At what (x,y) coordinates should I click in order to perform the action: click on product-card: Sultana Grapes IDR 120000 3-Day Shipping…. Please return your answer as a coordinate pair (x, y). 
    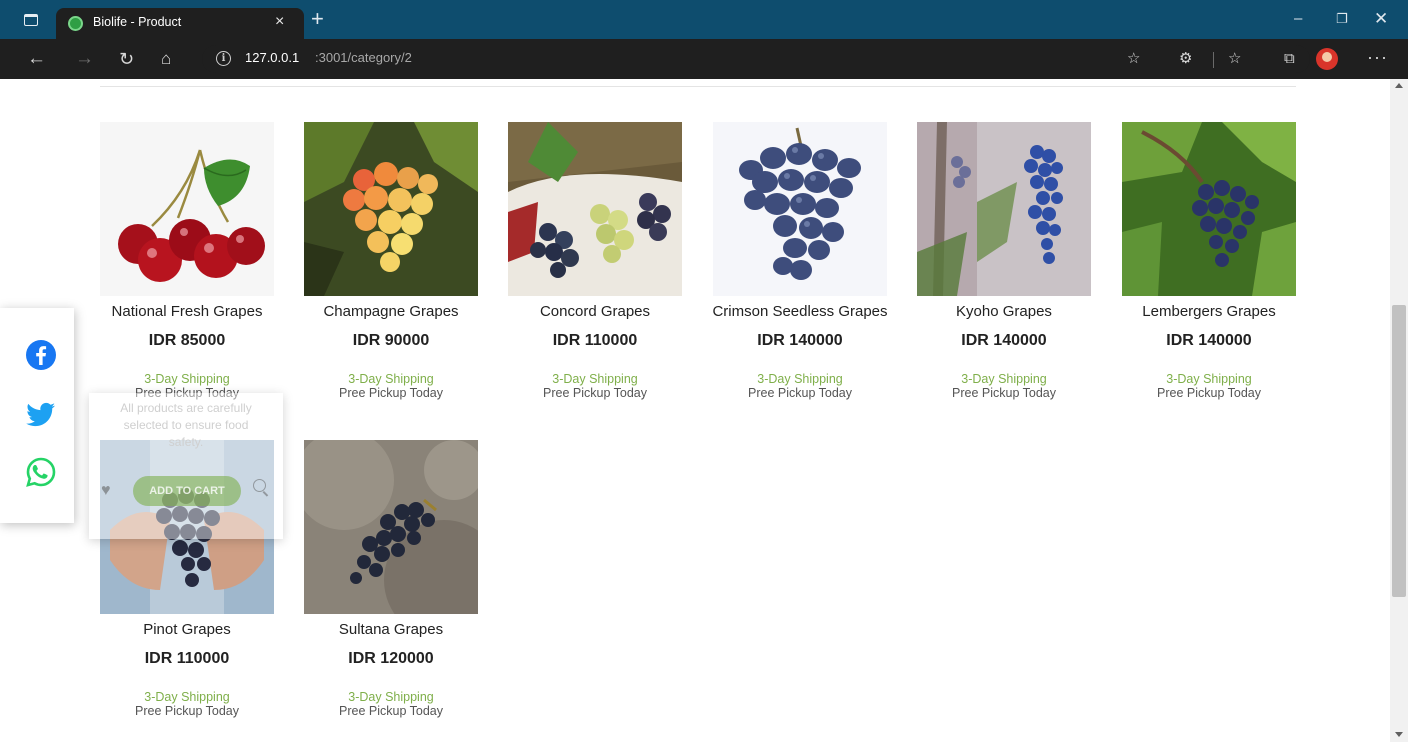
    Looking at the image, I should click on (391, 590).